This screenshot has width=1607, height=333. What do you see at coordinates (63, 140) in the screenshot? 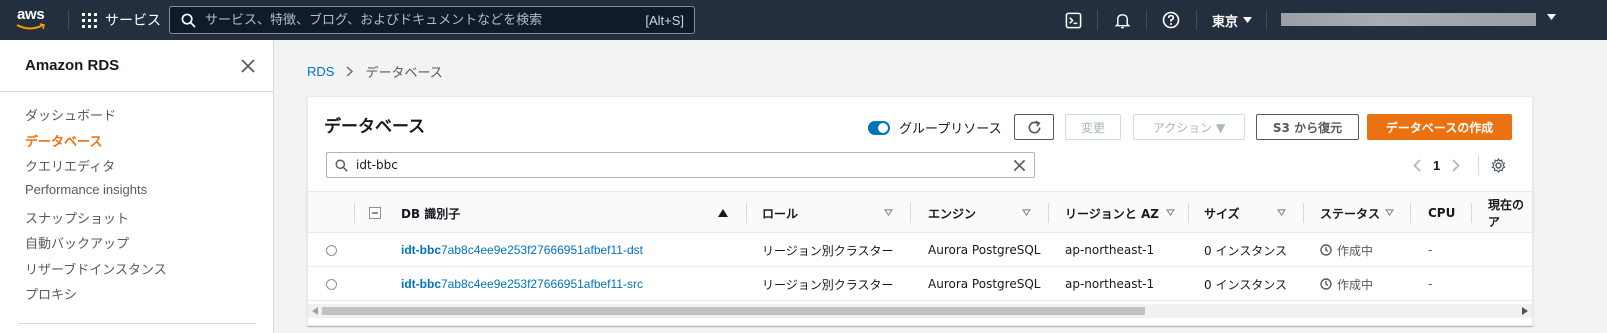
I see `sidebar-item-databases: データベース` at bounding box center [63, 140].